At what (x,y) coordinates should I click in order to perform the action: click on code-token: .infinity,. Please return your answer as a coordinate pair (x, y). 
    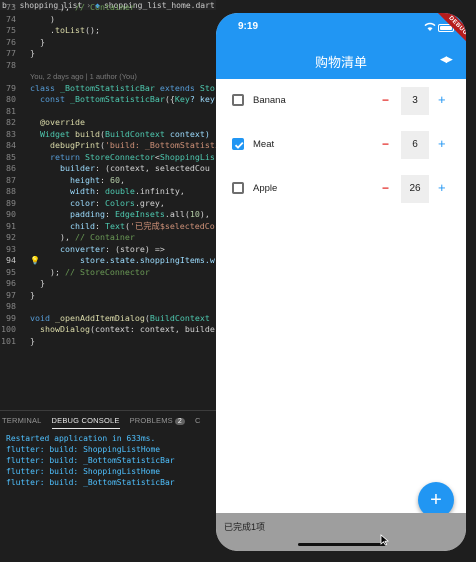
    Looking at the image, I should click on (159, 191).